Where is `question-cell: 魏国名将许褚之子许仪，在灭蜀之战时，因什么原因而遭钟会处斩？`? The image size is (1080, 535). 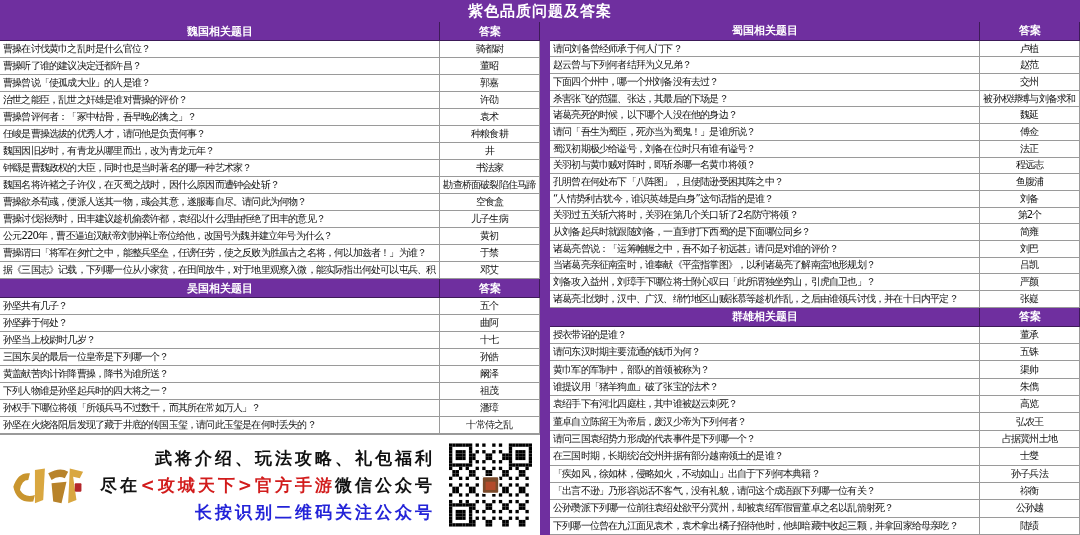 question-cell: 魏国名将许褚之子许仪，在灭蜀之战时，因什么原因而遭钟会处斩？ is located at coordinates (220, 185).